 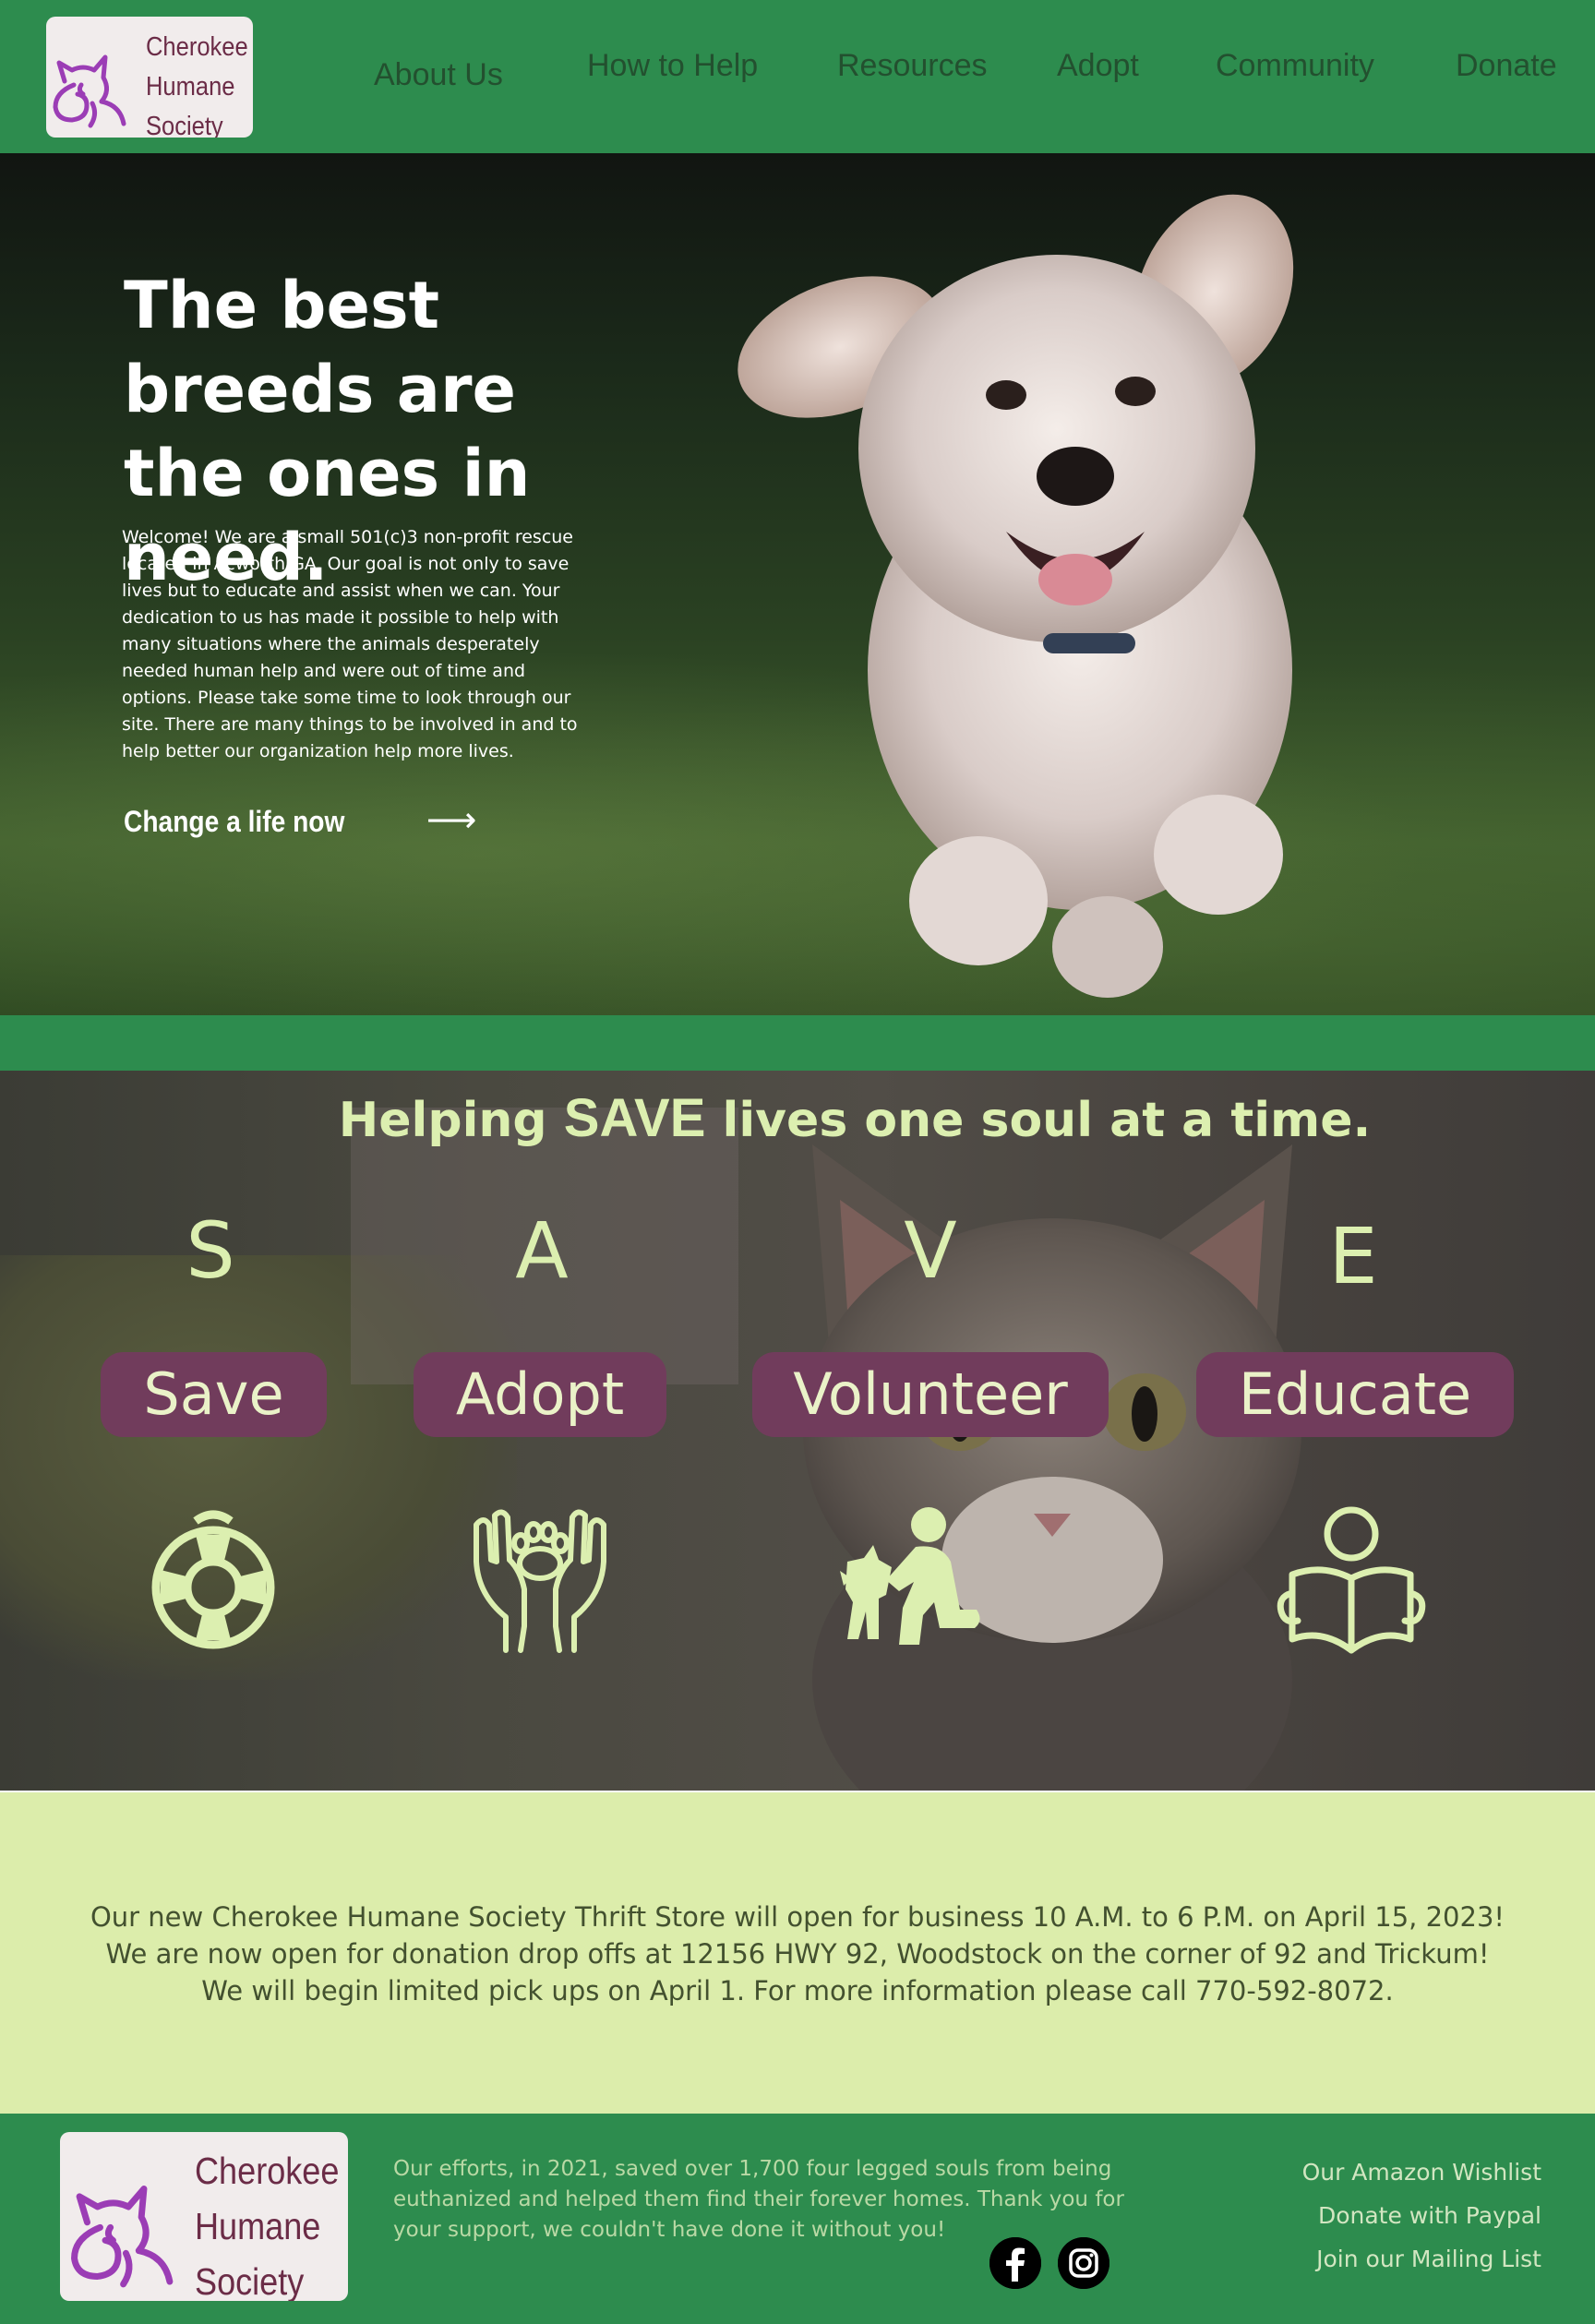 I want to click on footer-logo-wordmark: Cherokee Humane Society, so click(x=271, y=2222).